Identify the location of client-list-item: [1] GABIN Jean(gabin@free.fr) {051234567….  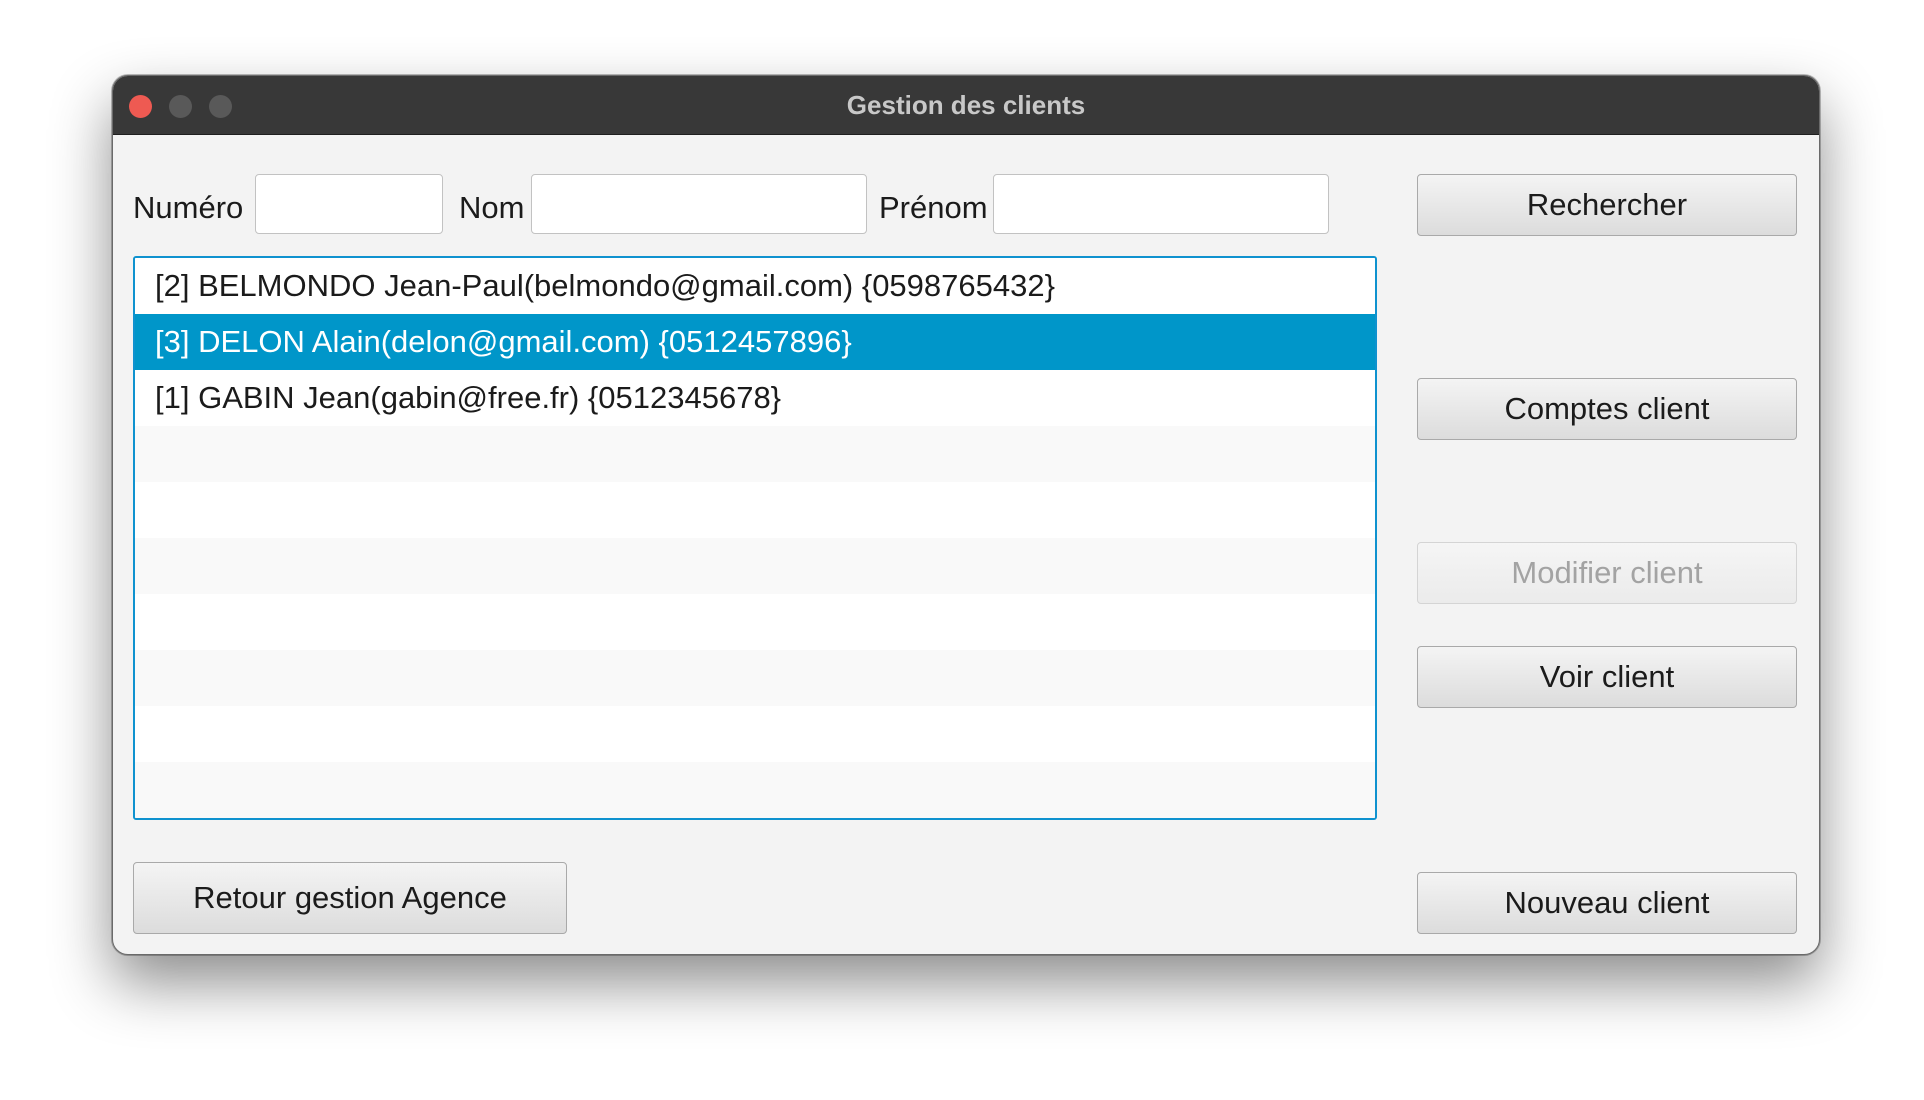
(755, 398).